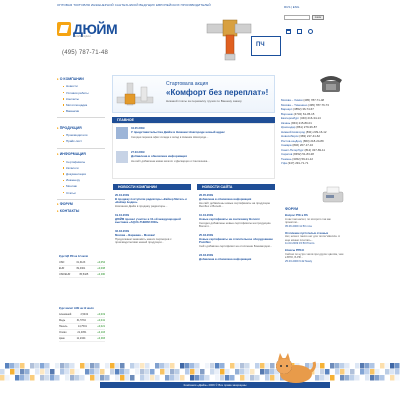 This screenshot has height=400, width=400. What do you see at coordinates (93, 30) in the screenshot?
I see `site-logo: ДЮЙМ santehkomplekt` at bounding box center [93, 30].